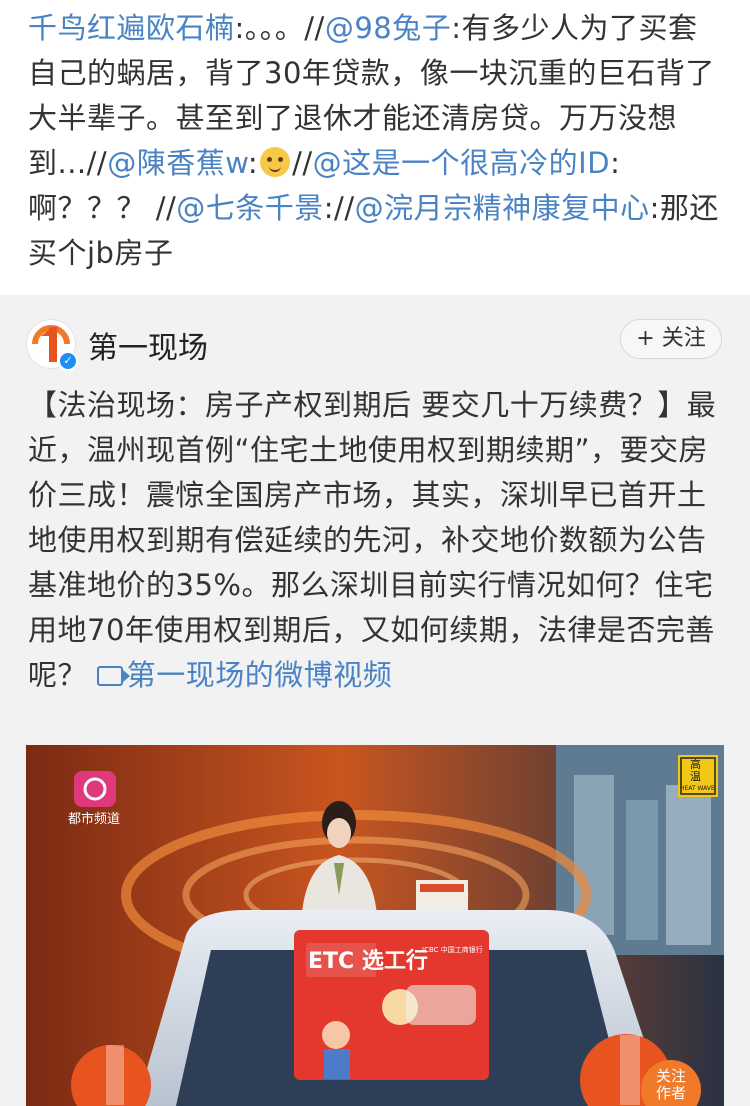 This screenshot has height=1106, width=750. Describe the element at coordinates (253, 163) in the screenshot. I see `repost-text-segment: :` at that location.